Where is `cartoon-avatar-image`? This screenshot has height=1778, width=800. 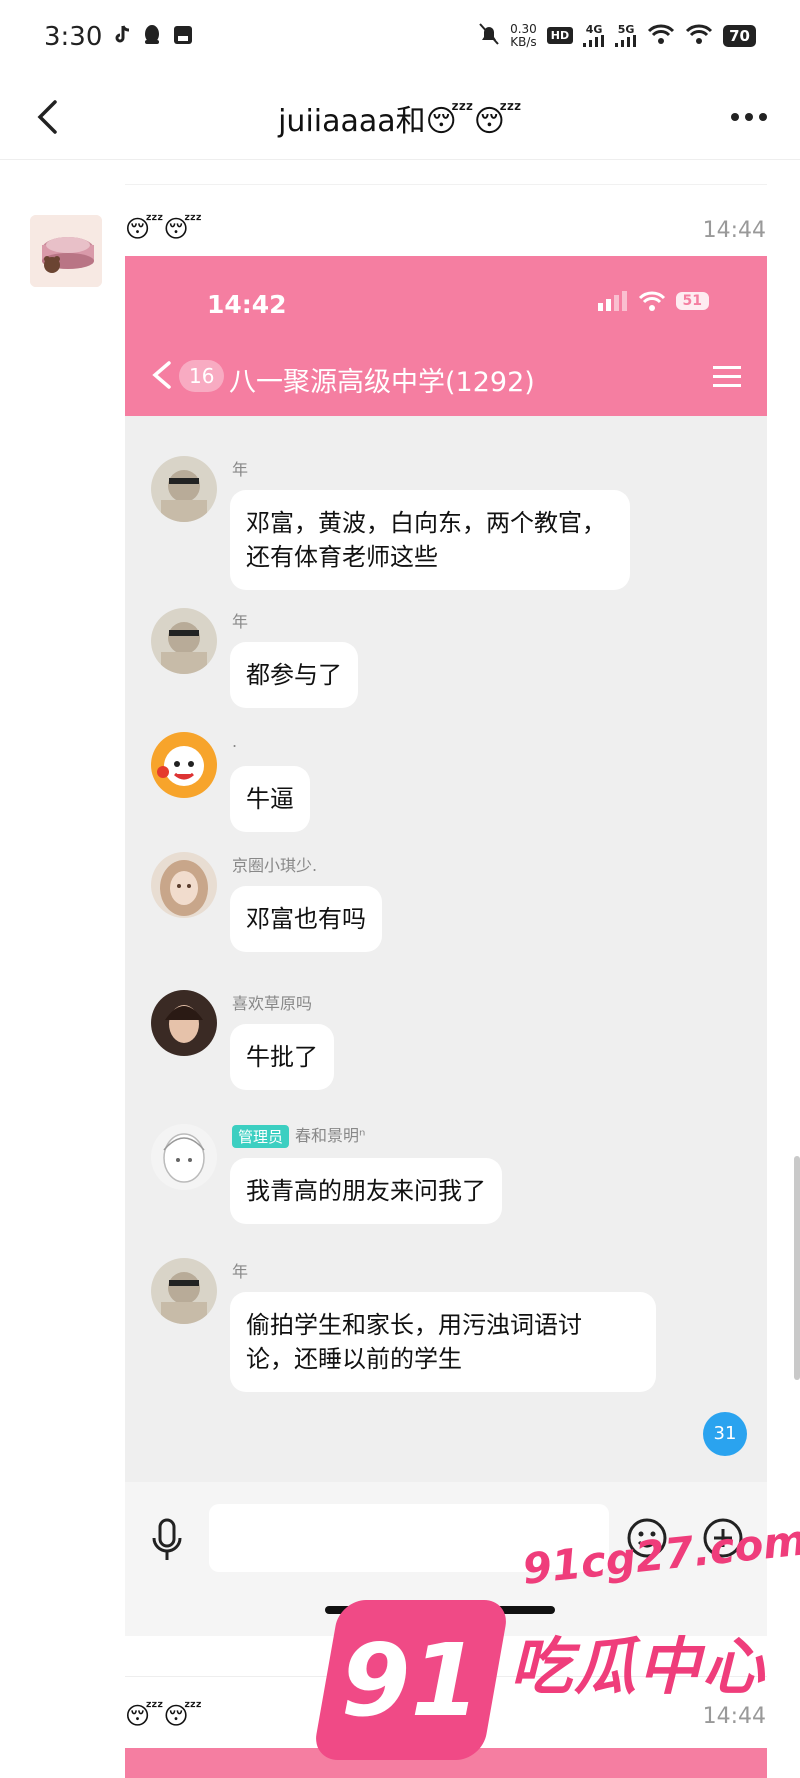 cartoon-avatar-image is located at coordinates (184, 765).